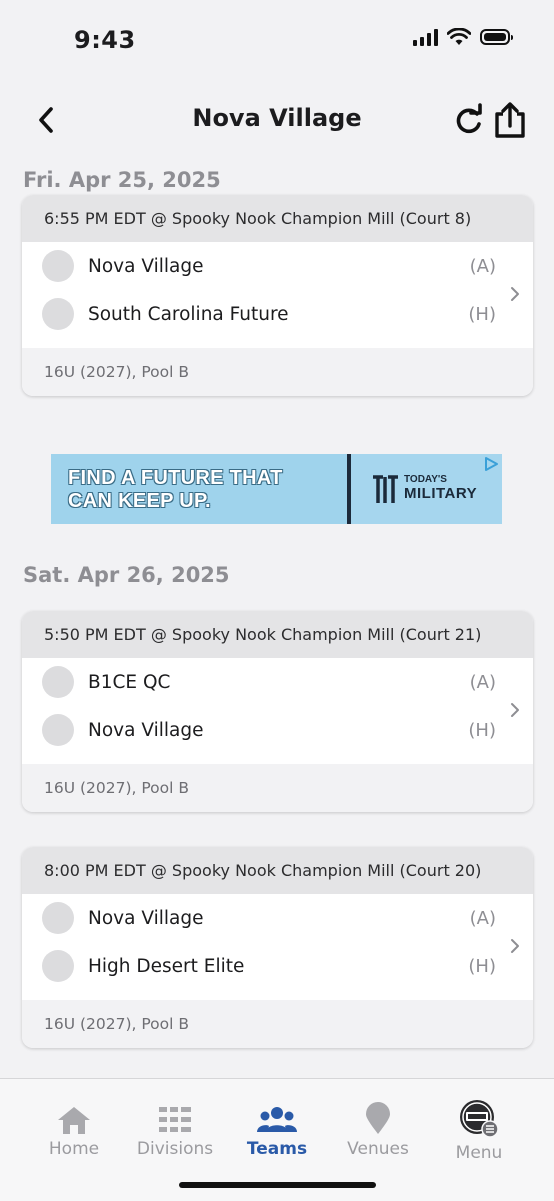 This screenshot has width=554, height=1201. I want to click on ad-tagline: FIND A FUTURE THAT CAN KEEP UP., so click(175, 489).